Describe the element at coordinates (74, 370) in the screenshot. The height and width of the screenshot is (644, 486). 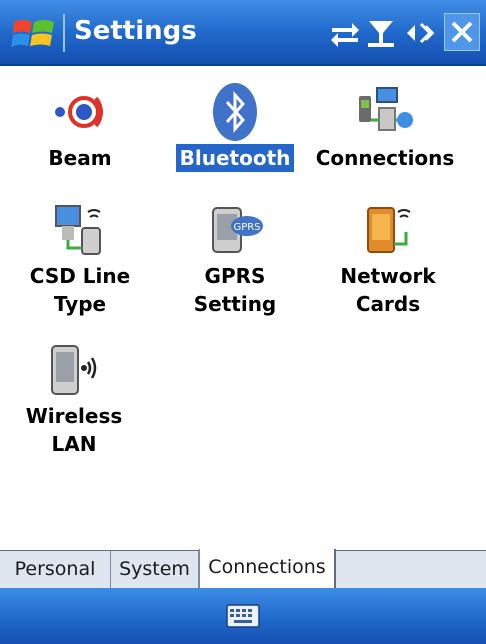
I see `wireless-lan-icon` at that location.